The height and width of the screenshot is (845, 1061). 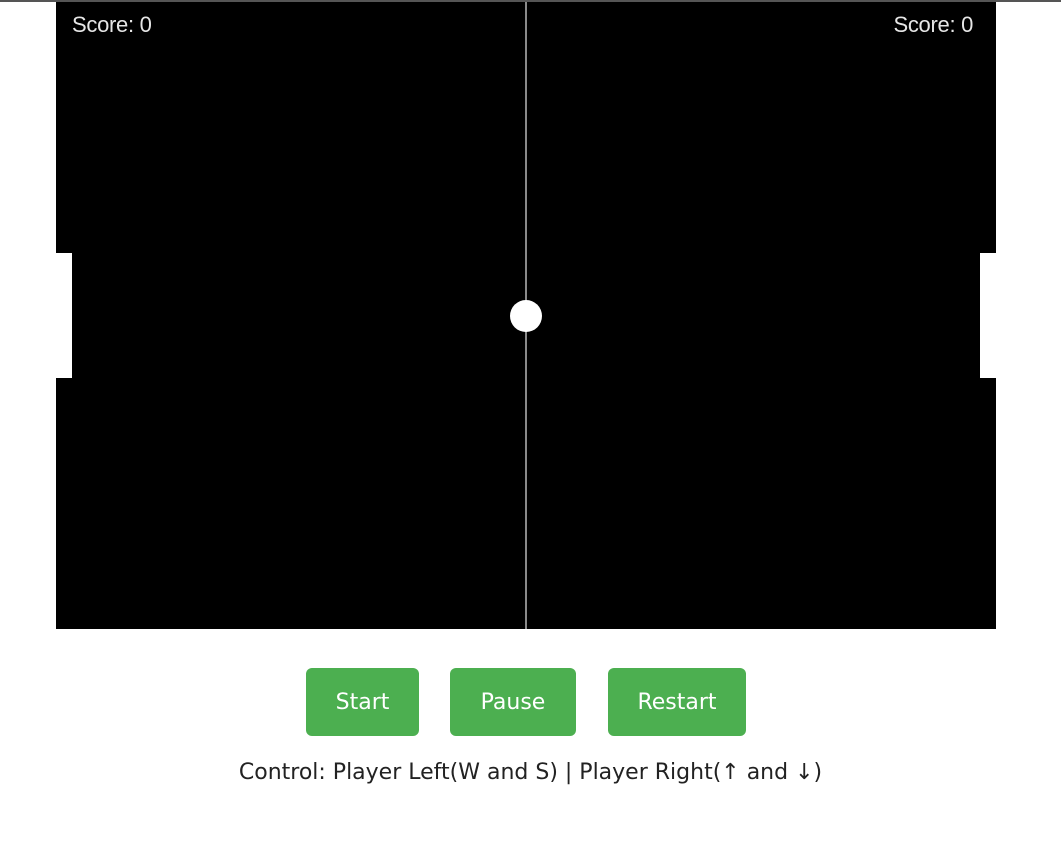 I want to click on right-score: Score: 0, so click(x=933, y=24).